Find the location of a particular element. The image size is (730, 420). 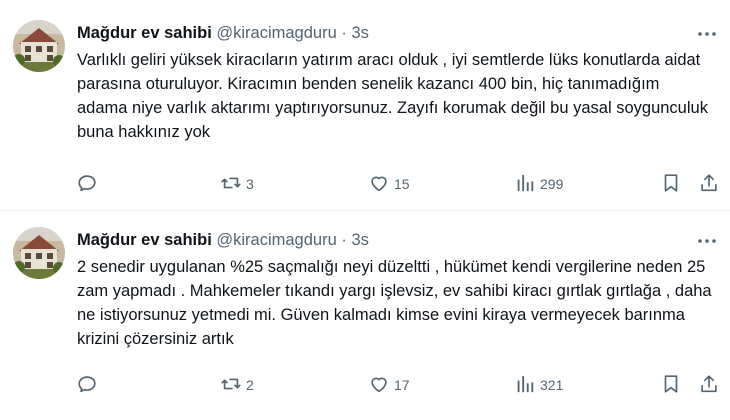

retweet-count: 3 is located at coordinates (250, 184).